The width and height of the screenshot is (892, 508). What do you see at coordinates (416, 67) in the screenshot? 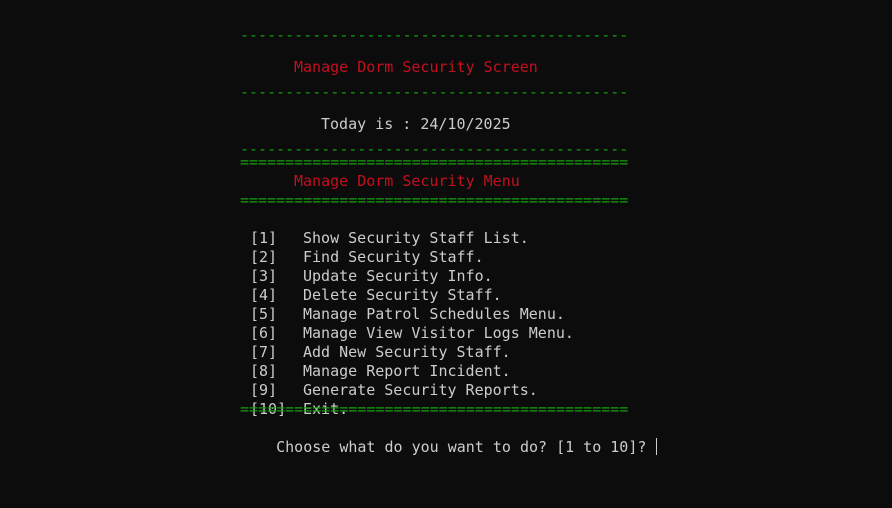
I see `screen-title: Manage Dorm Security Screen` at bounding box center [416, 67].